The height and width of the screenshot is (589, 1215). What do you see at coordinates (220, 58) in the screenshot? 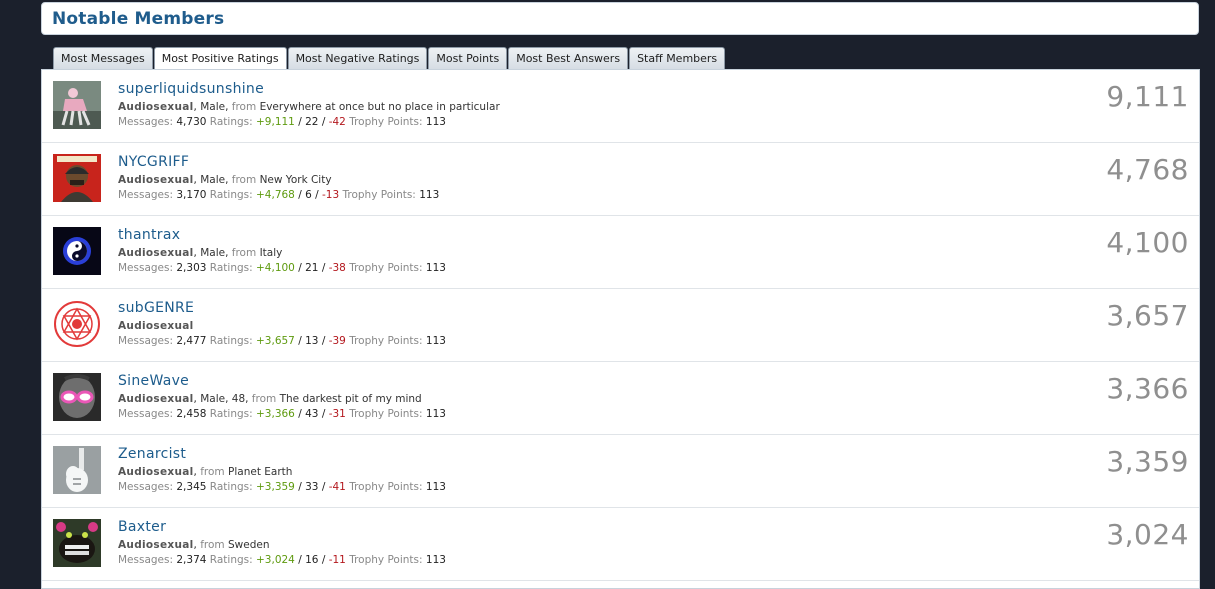
I see `tab-most-positive-ratings: Most Positive Ratings` at bounding box center [220, 58].